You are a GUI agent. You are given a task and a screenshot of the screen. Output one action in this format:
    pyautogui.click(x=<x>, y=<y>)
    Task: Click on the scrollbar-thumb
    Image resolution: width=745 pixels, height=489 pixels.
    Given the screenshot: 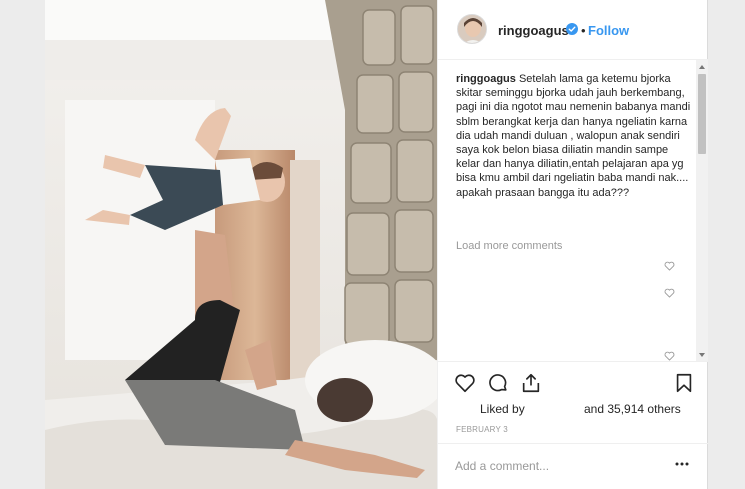 What is the action you would take?
    pyautogui.click(x=702, y=114)
    